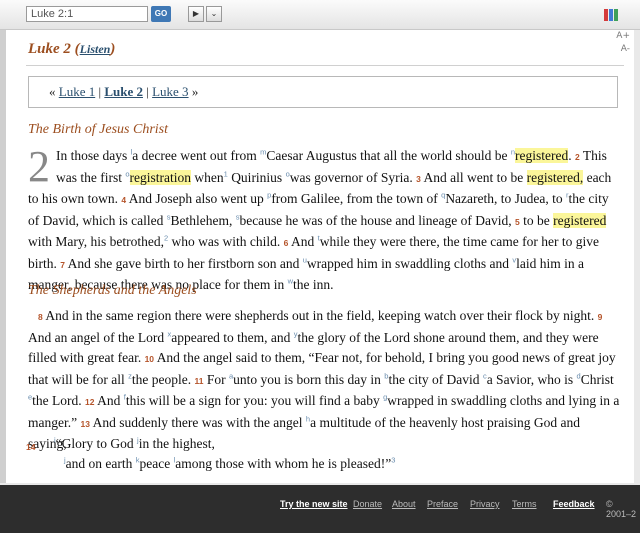  What do you see at coordinates (555, 177) in the screenshot?
I see `search-highlight: registered,` at bounding box center [555, 177].